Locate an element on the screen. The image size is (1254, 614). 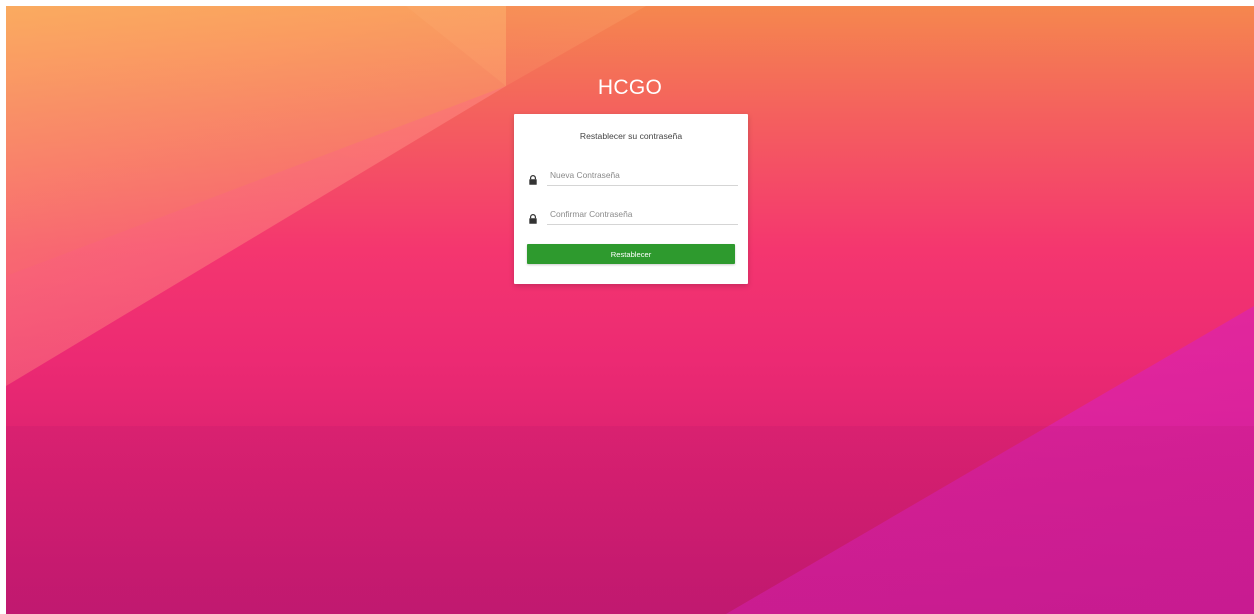
card-heading: Restablecer su contraseña is located at coordinates (631, 136).